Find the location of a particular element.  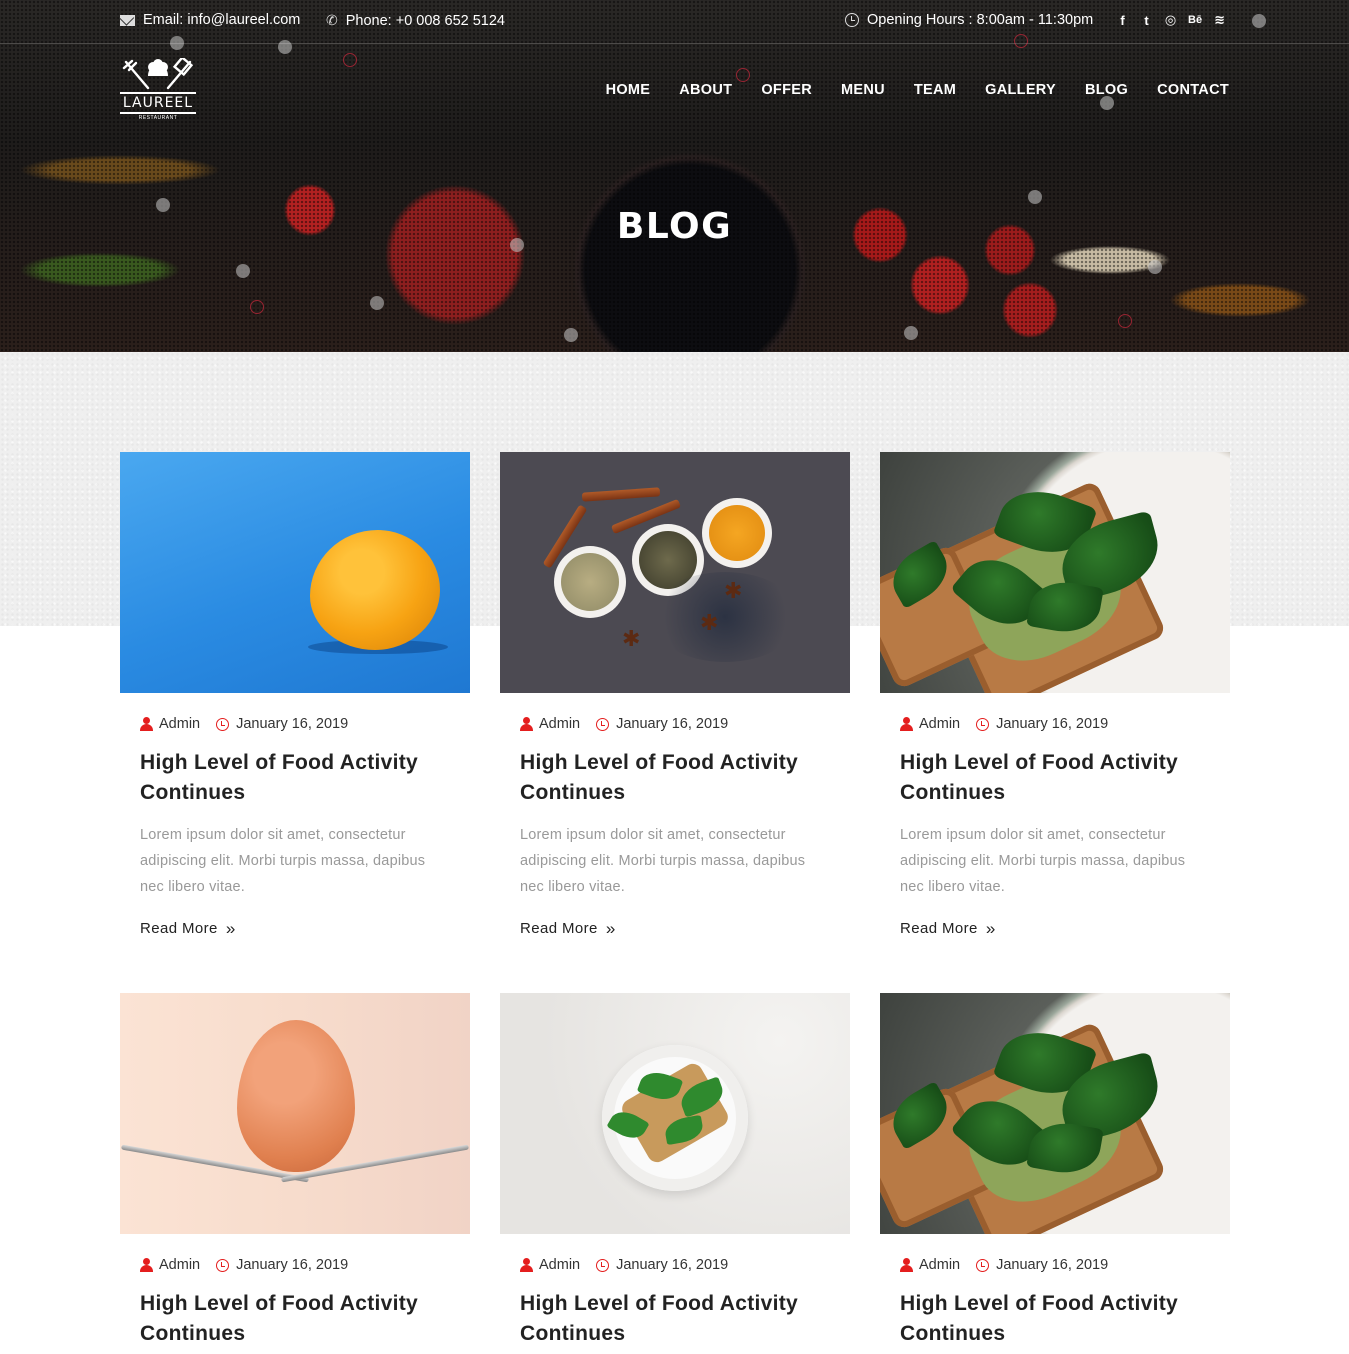

nav-menu: MENU is located at coordinates (863, 90).